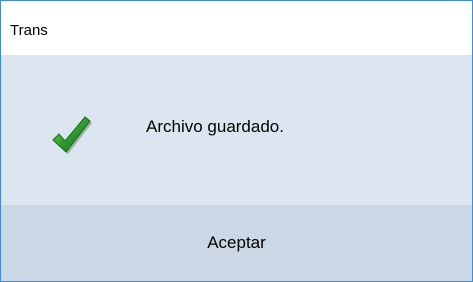 The height and width of the screenshot is (282, 473). What do you see at coordinates (70, 132) in the screenshot?
I see `checkmark-icon` at bounding box center [70, 132].